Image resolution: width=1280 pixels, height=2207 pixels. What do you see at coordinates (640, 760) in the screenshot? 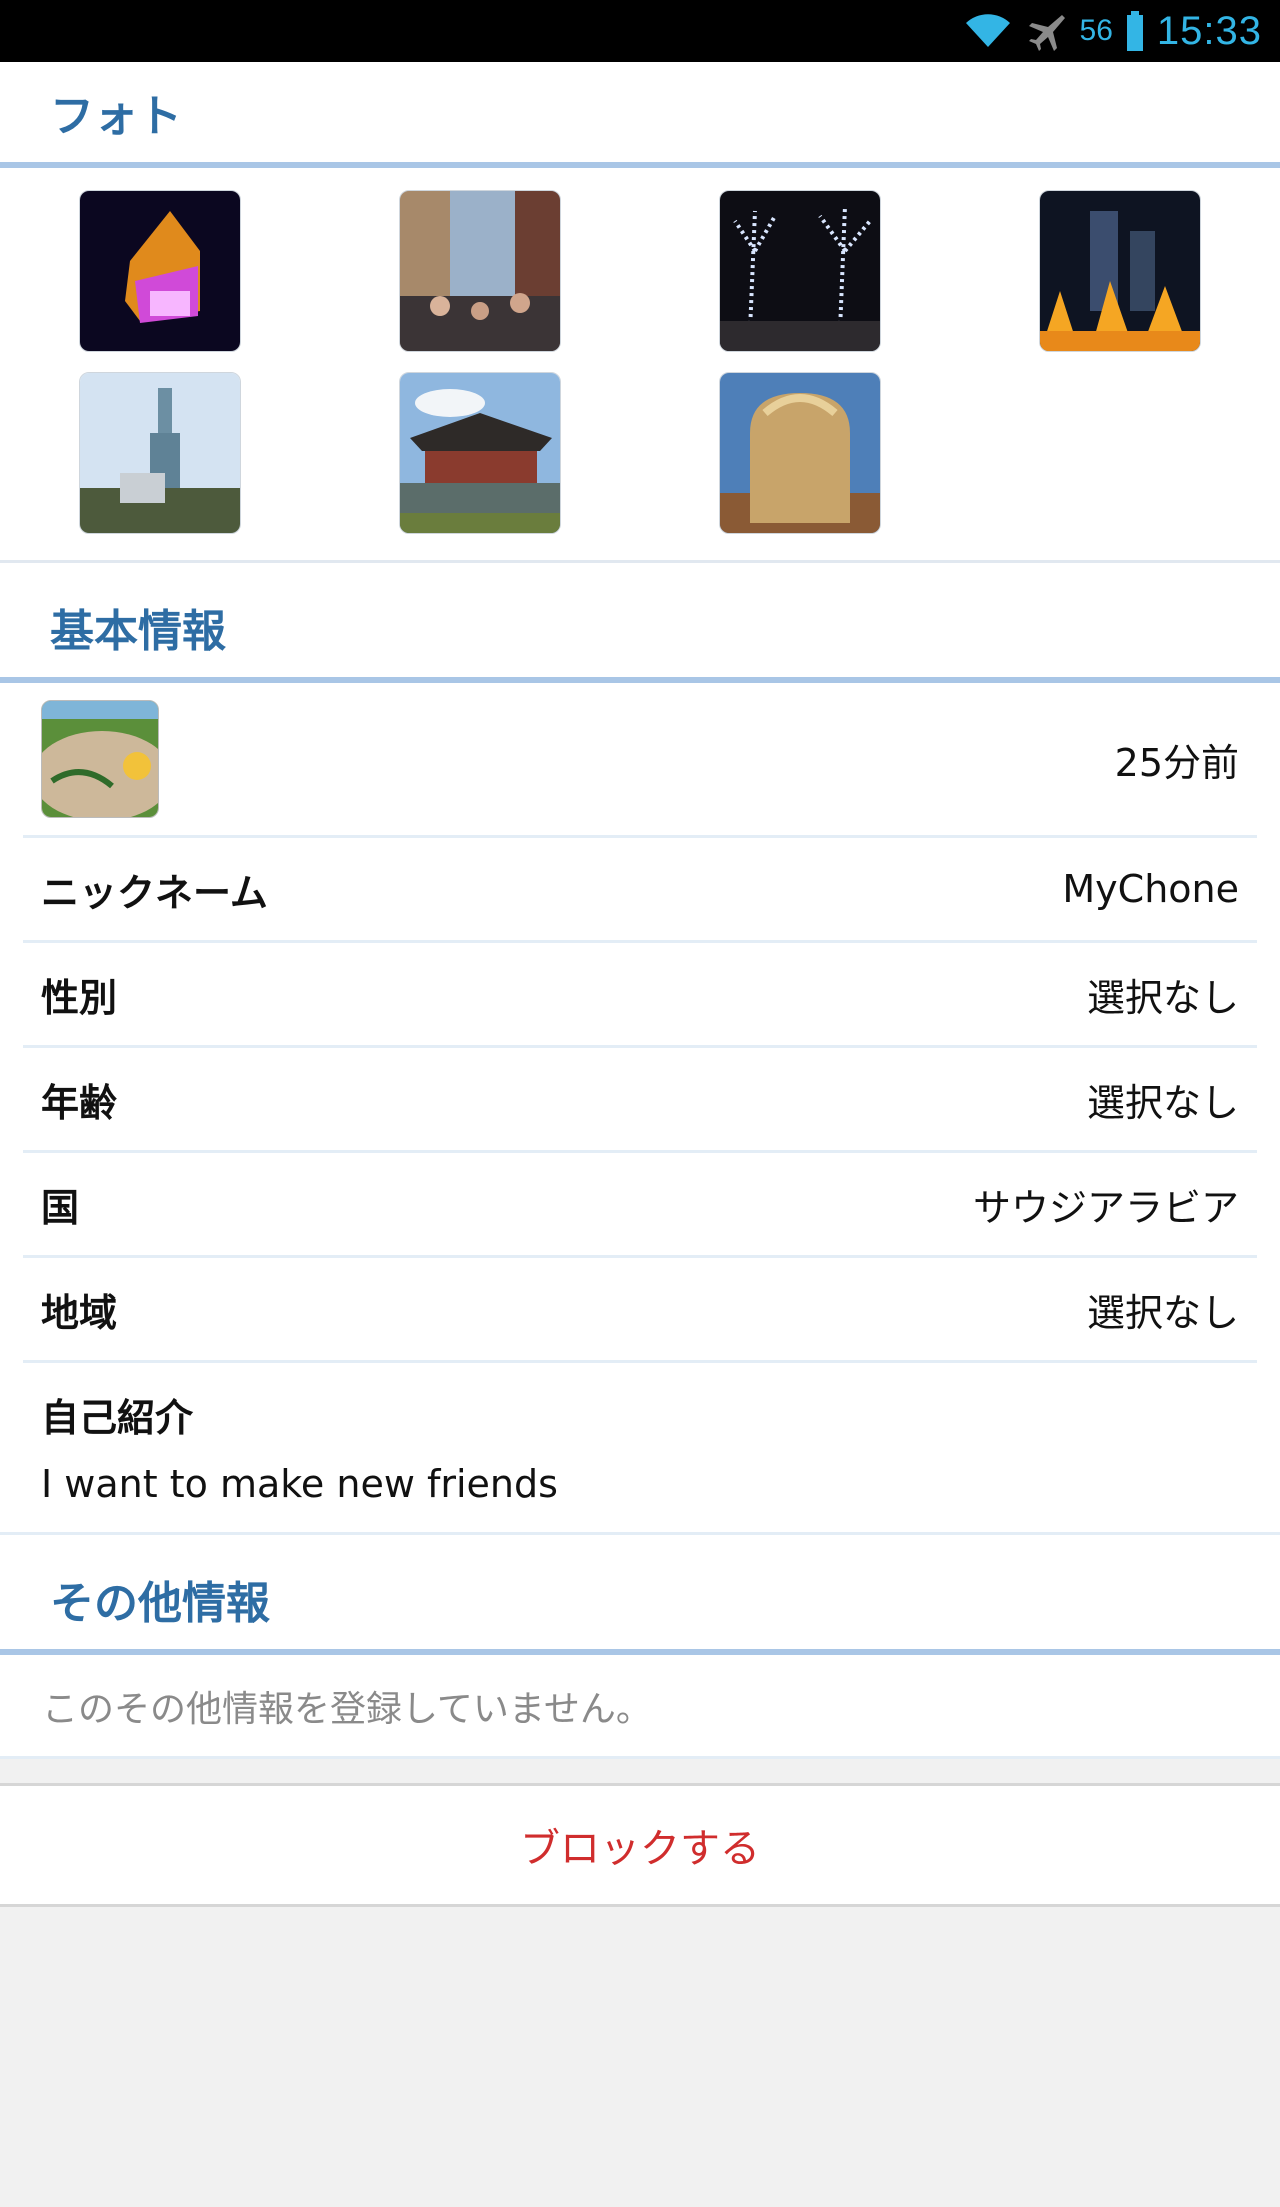
I see `avatar-row: 25分前` at bounding box center [640, 760].